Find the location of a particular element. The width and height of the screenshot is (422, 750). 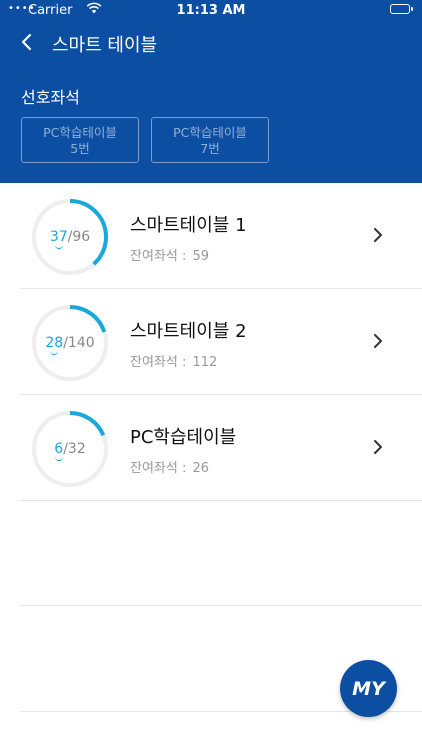

table-row: 37/96 스마트테이블 1 잔여좌석 : 59 is located at coordinates (221, 236).